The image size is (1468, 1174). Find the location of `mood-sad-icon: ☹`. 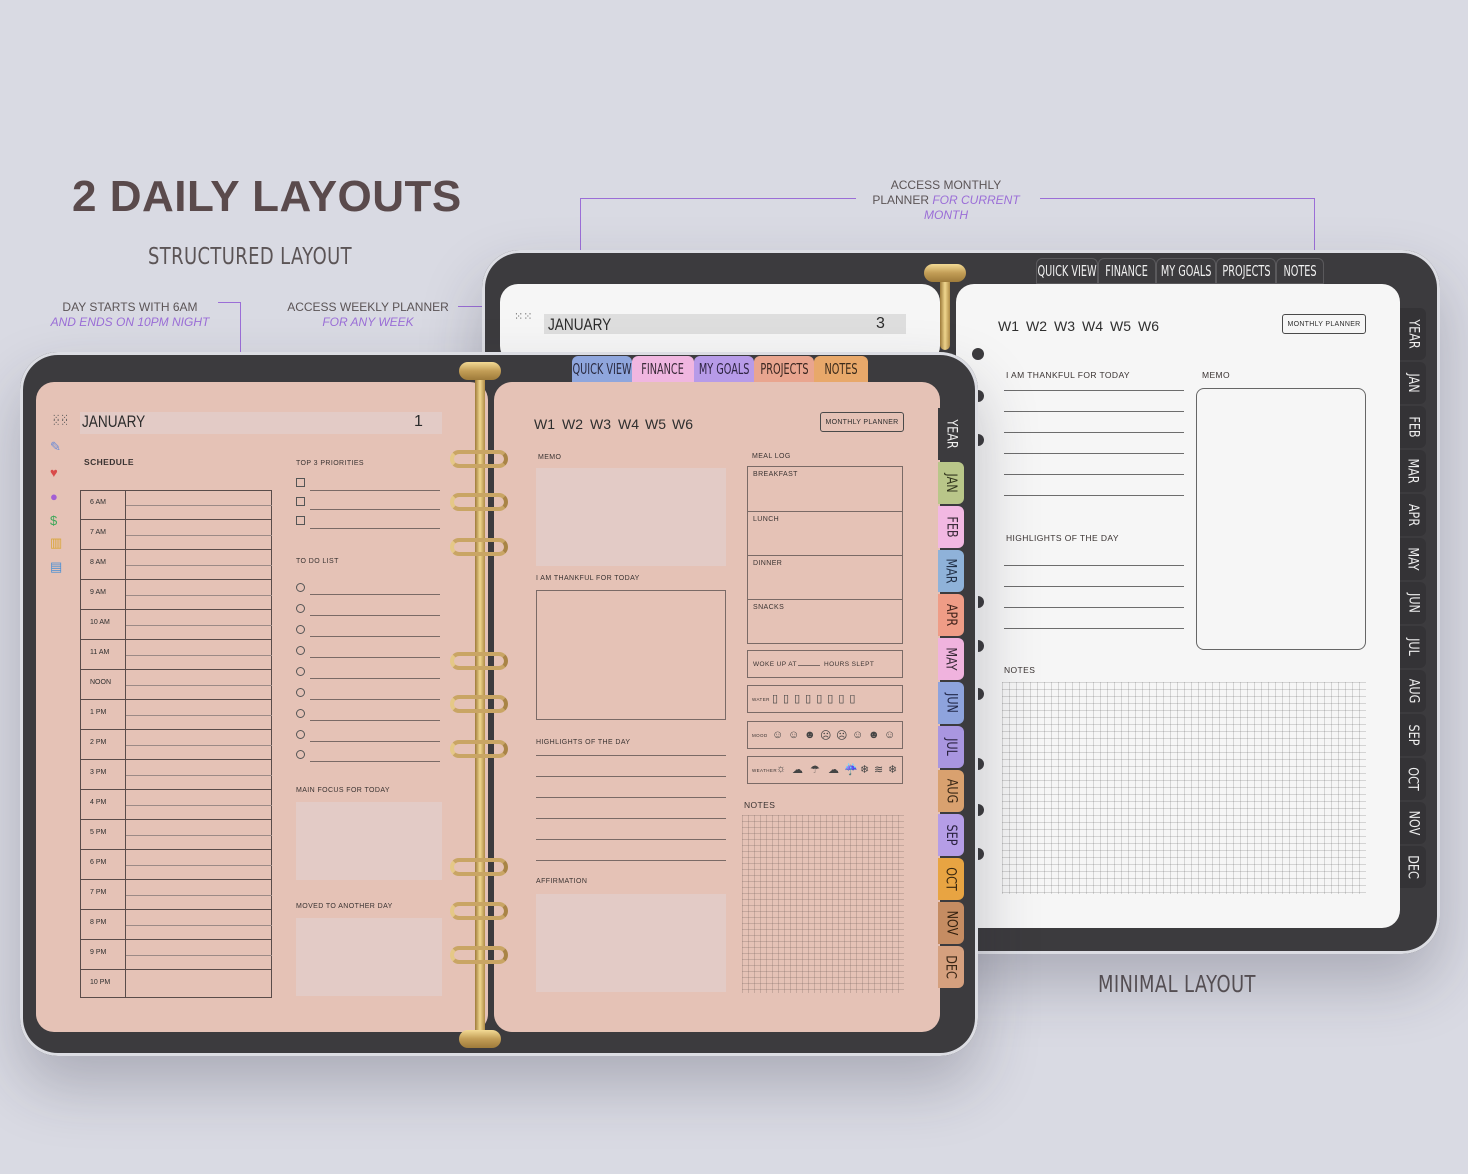

mood-sad-icon: ☹ is located at coordinates (825, 735).